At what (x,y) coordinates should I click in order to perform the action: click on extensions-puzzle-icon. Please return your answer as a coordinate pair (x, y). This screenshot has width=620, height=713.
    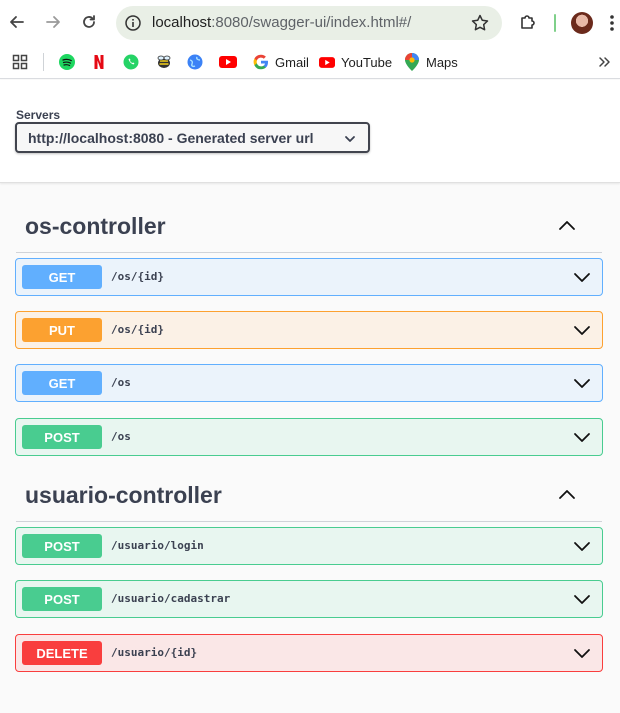
    Looking at the image, I should click on (528, 22).